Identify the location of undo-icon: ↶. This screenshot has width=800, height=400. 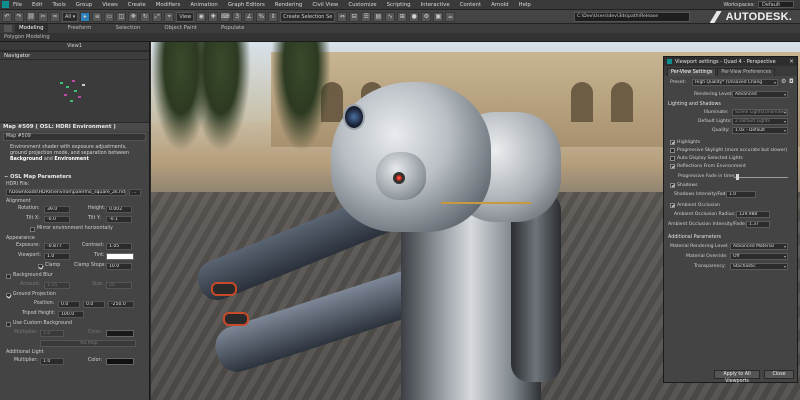
(7, 16).